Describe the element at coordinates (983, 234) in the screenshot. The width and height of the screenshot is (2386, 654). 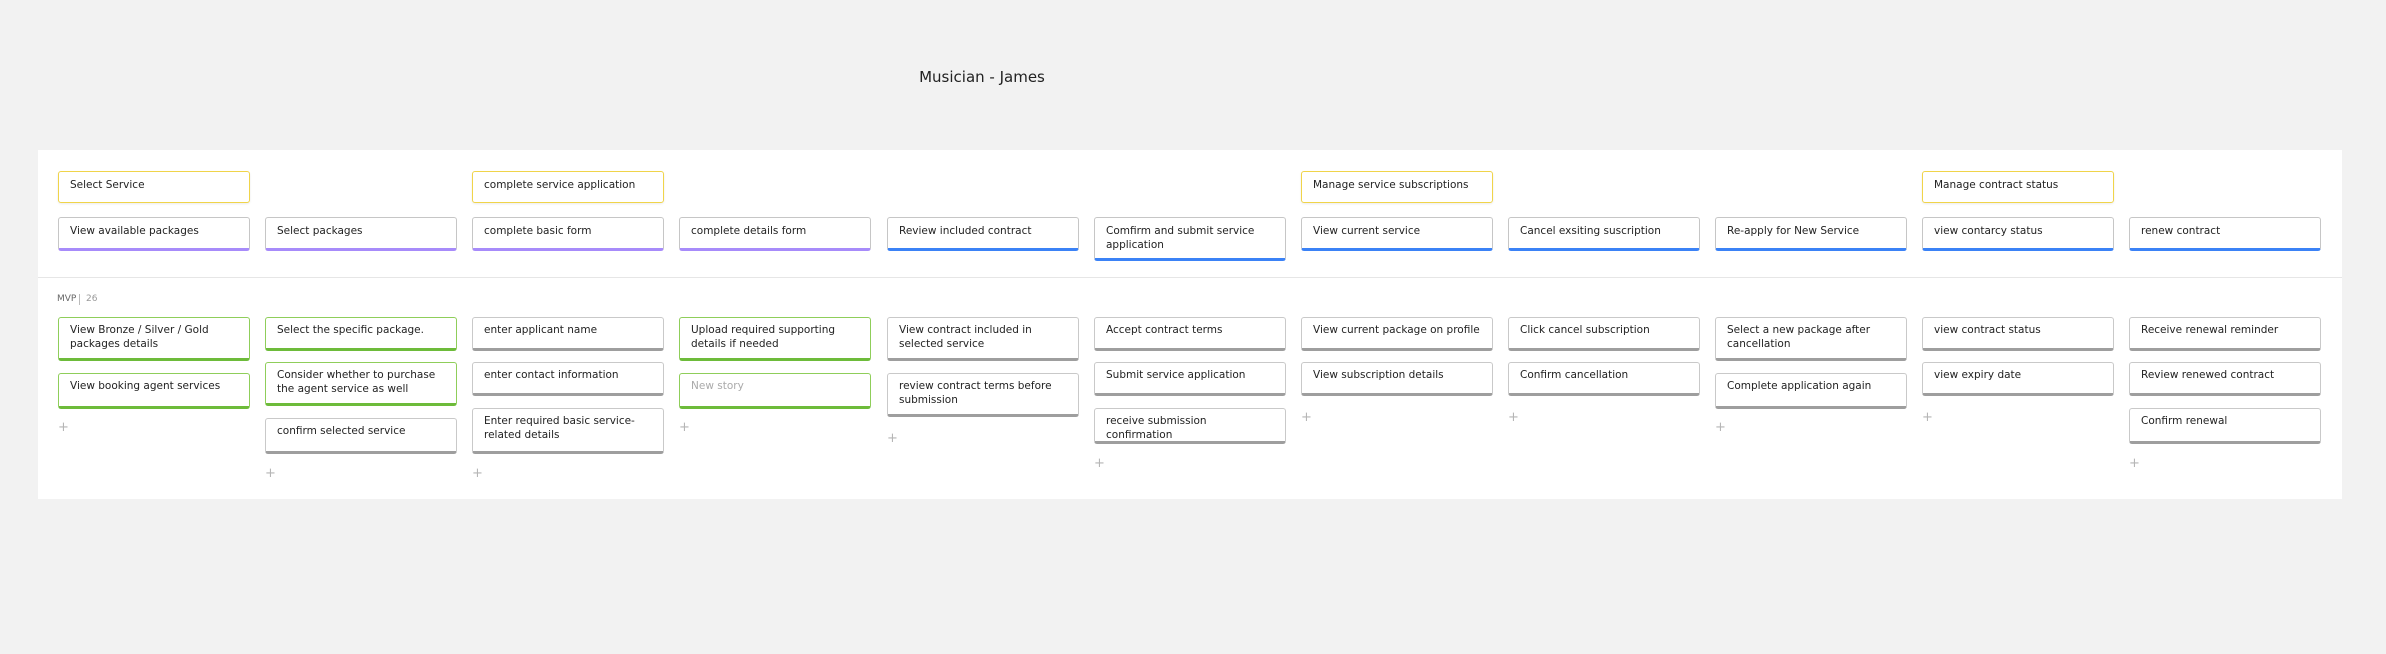
I see `step-card: Review included contract` at that location.